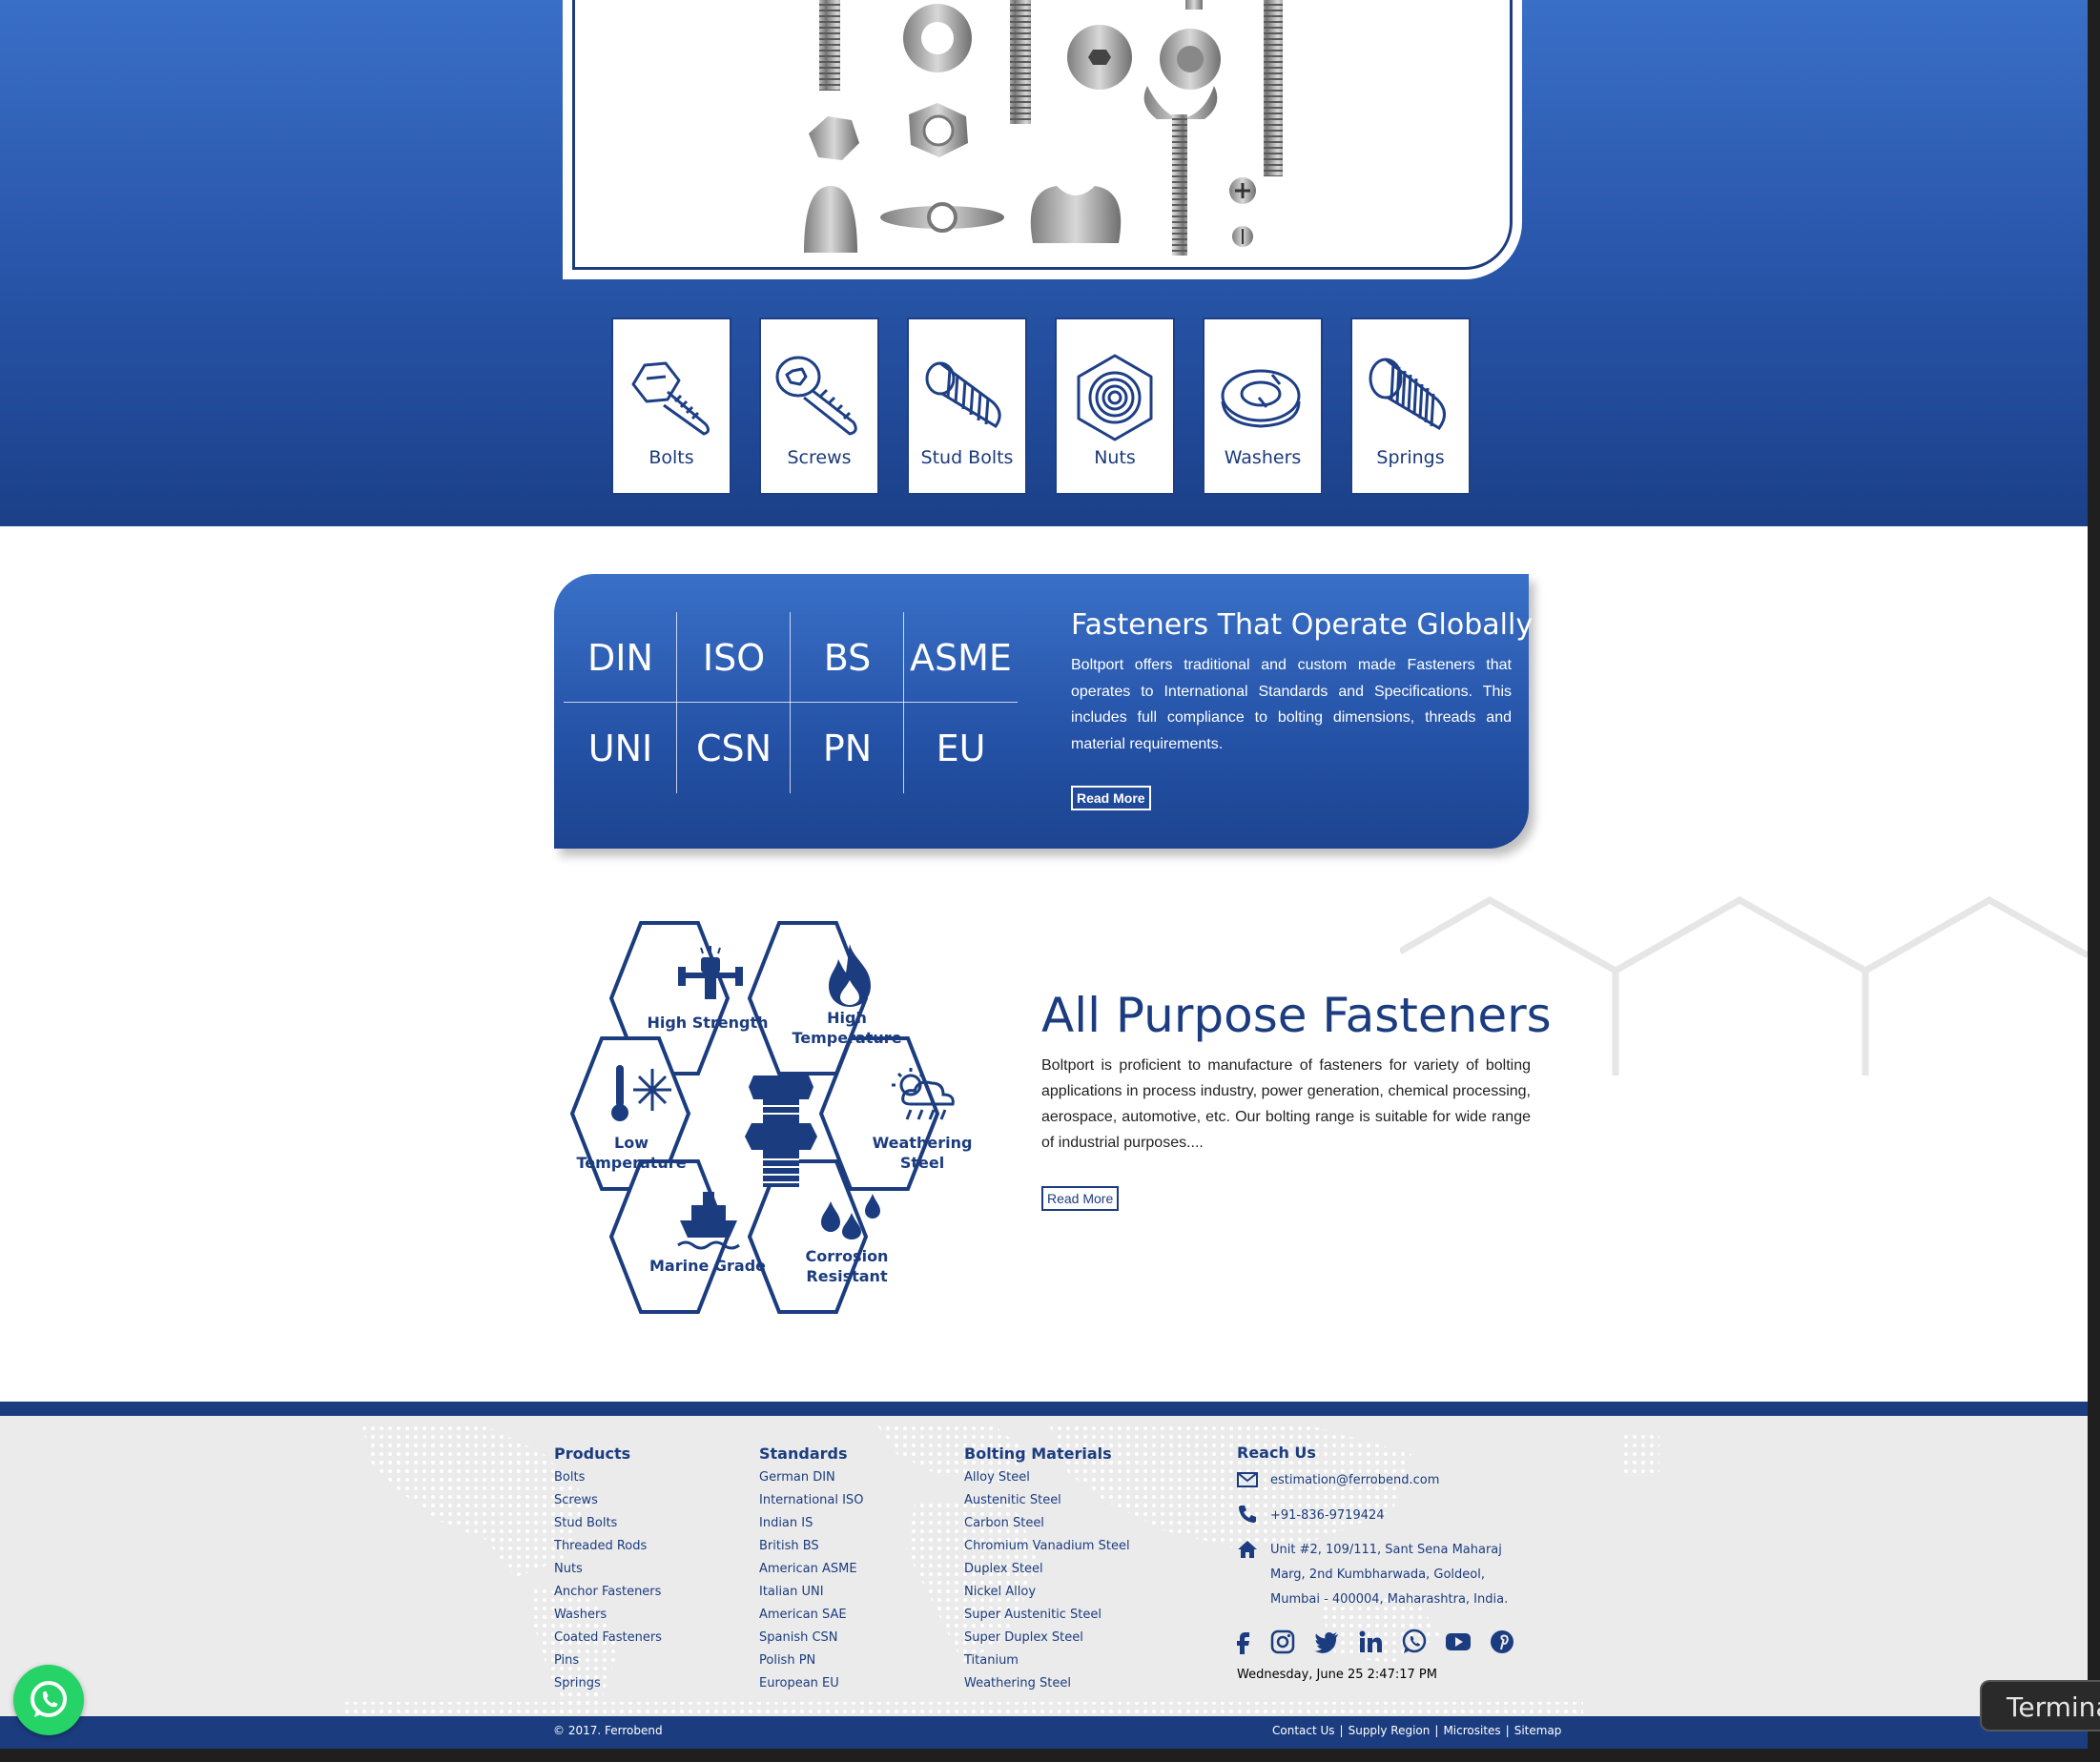 The image size is (2100, 1762). What do you see at coordinates (850, 1217) in the screenshot?
I see `water-drops-icon` at bounding box center [850, 1217].